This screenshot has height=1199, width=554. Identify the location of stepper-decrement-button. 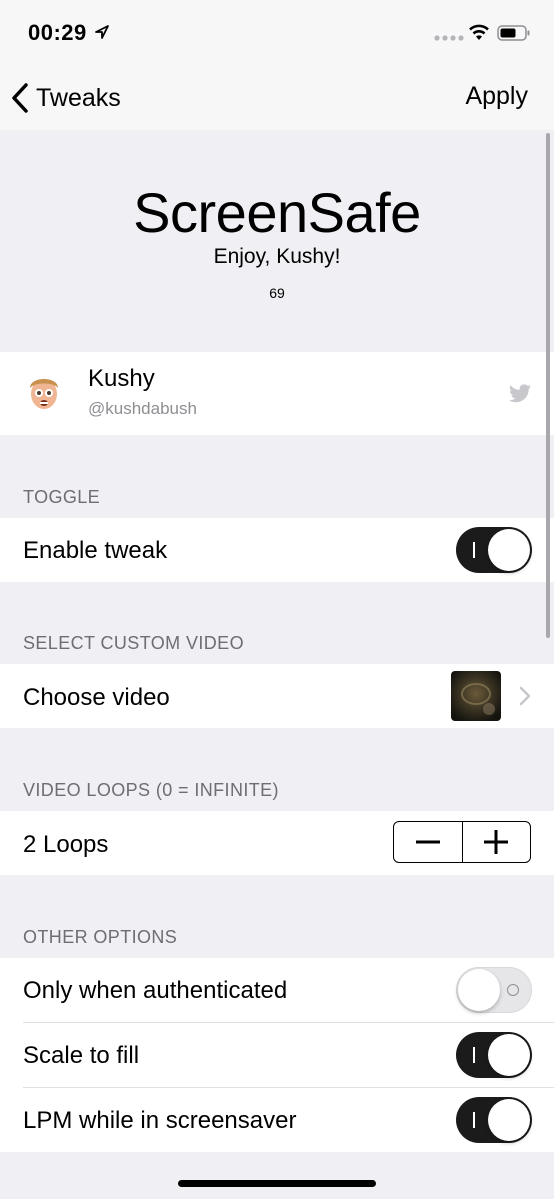
(428, 842).